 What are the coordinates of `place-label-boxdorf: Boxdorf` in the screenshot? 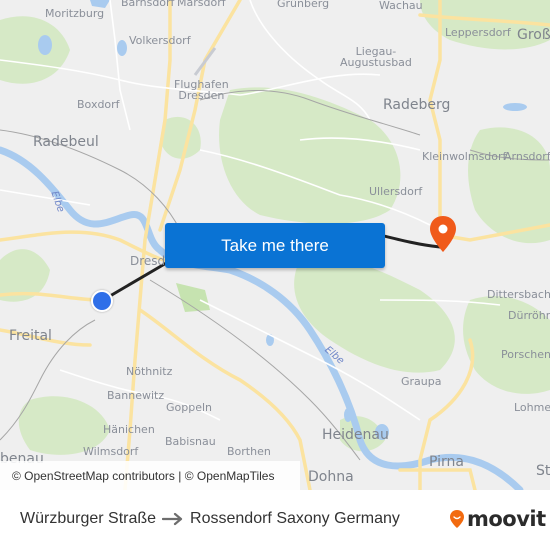 It's located at (98, 104).